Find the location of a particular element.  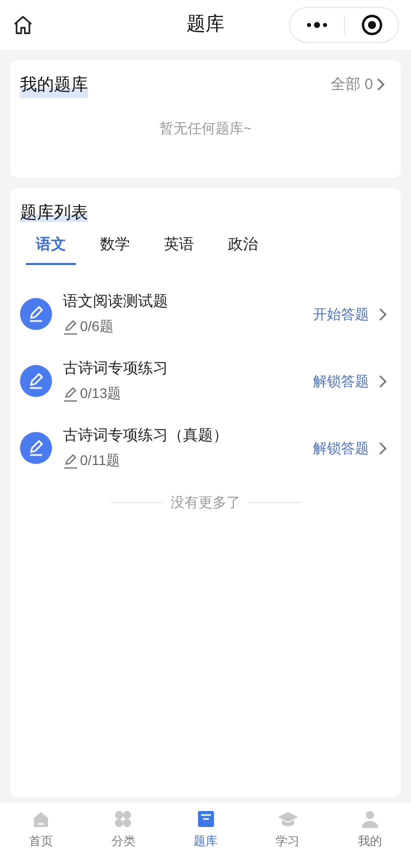

end-text: 没有更多了 is located at coordinates (205, 502).